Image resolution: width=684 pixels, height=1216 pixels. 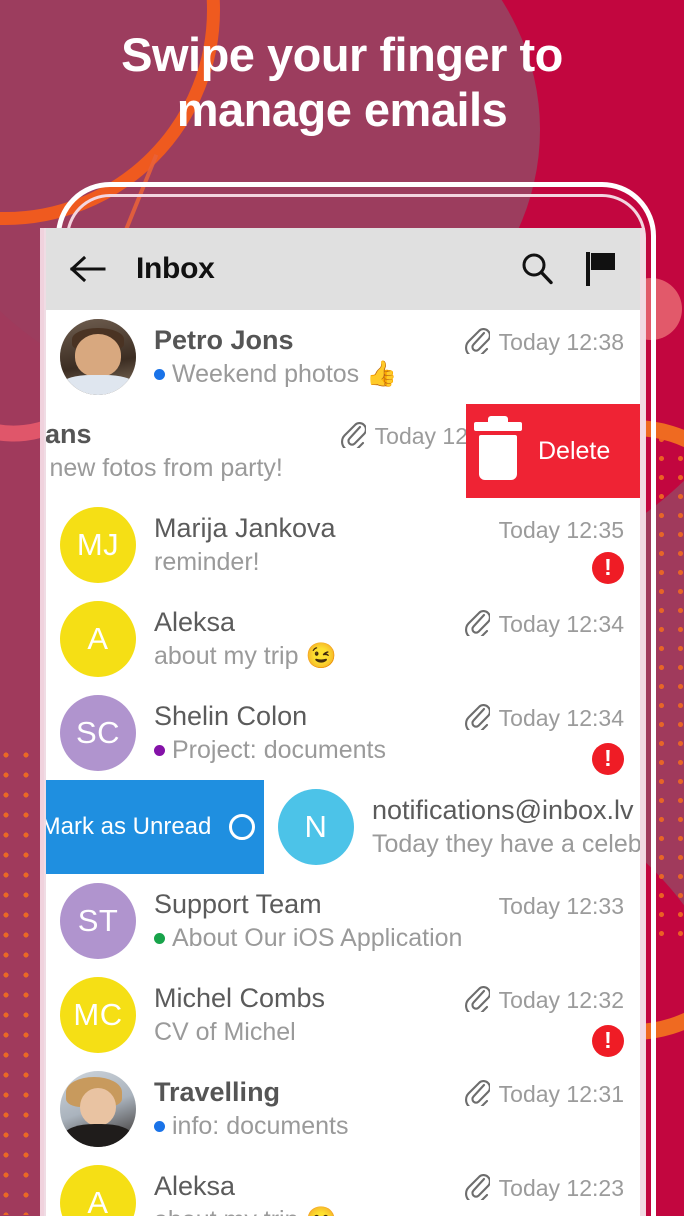 I want to click on email-meta-top: Today 12:31, so click(x=544, y=1094).